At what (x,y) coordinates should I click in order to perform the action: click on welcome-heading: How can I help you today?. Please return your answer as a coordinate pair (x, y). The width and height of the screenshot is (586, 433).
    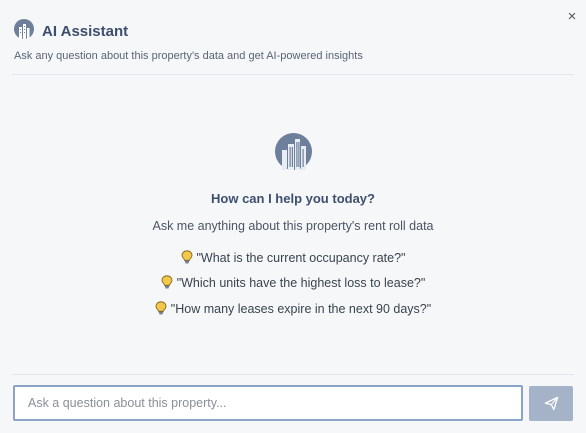
    Looking at the image, I should click on (293, 198).